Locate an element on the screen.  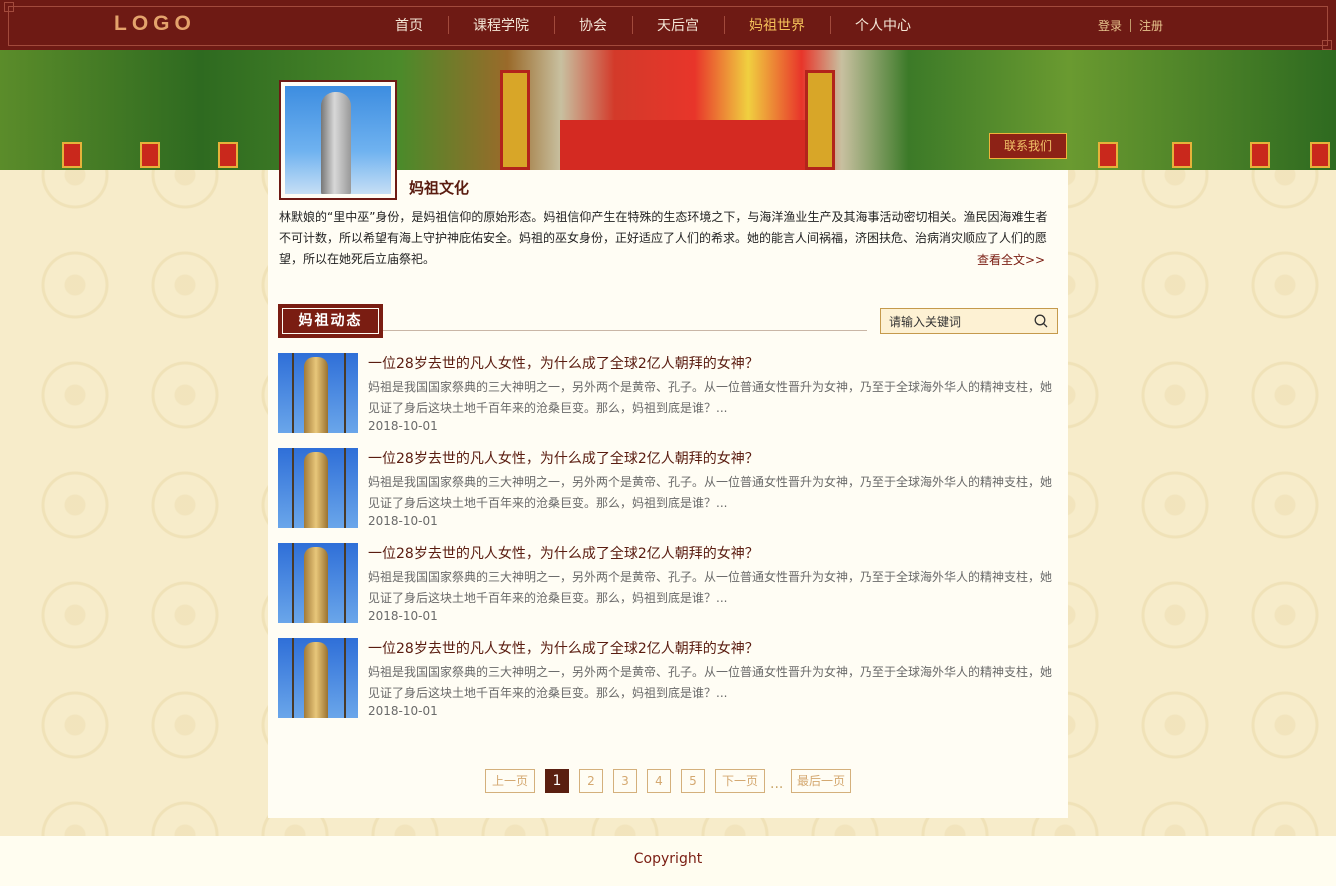
next-page-button: 下一页 is located at coordinates (740, 781).